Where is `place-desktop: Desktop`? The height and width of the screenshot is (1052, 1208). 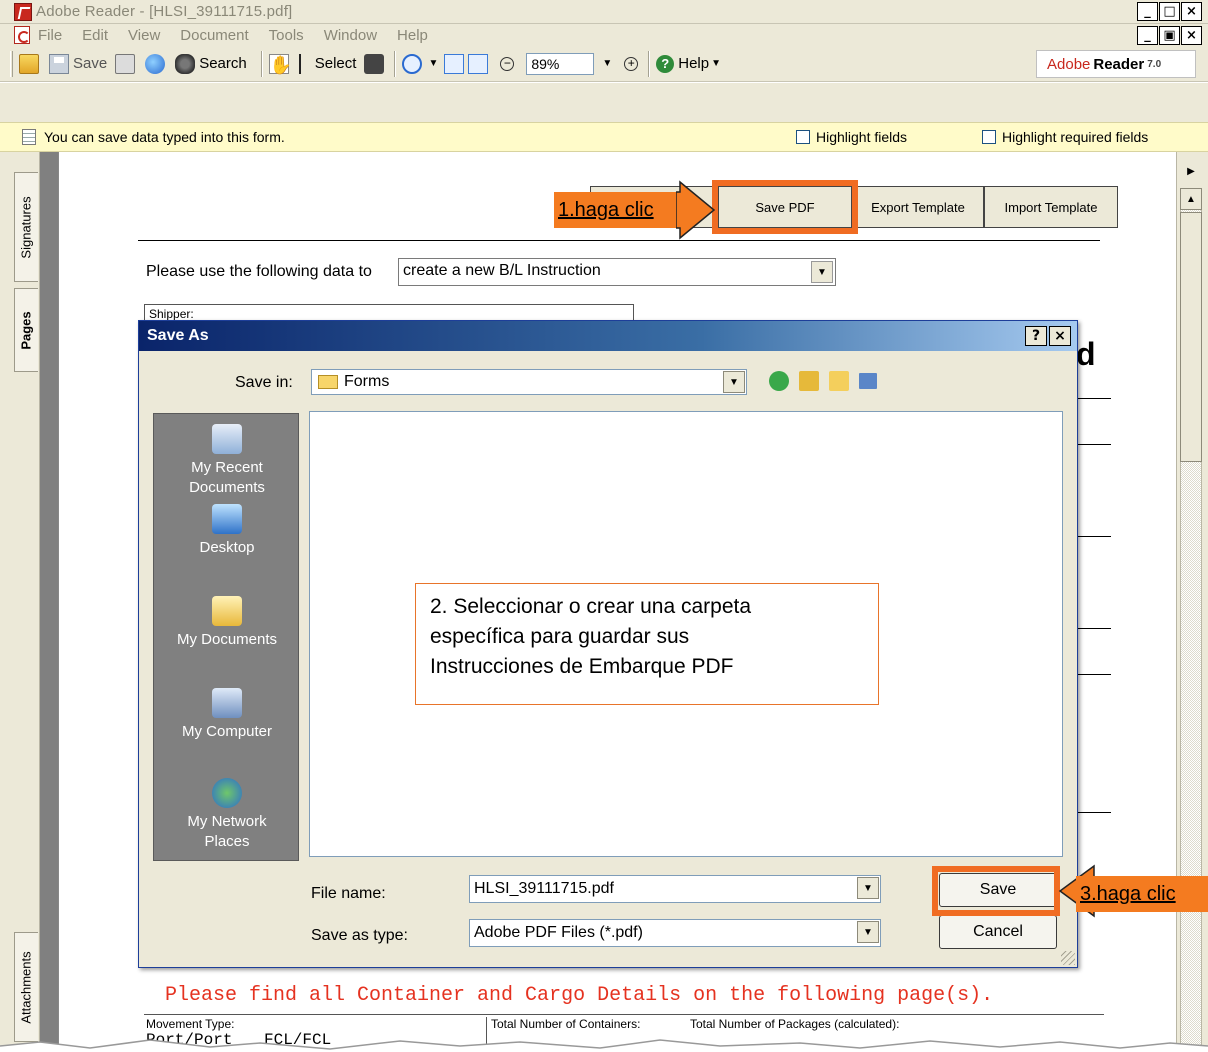 place-desktop: Desktop is located at coordinates (227, 531).